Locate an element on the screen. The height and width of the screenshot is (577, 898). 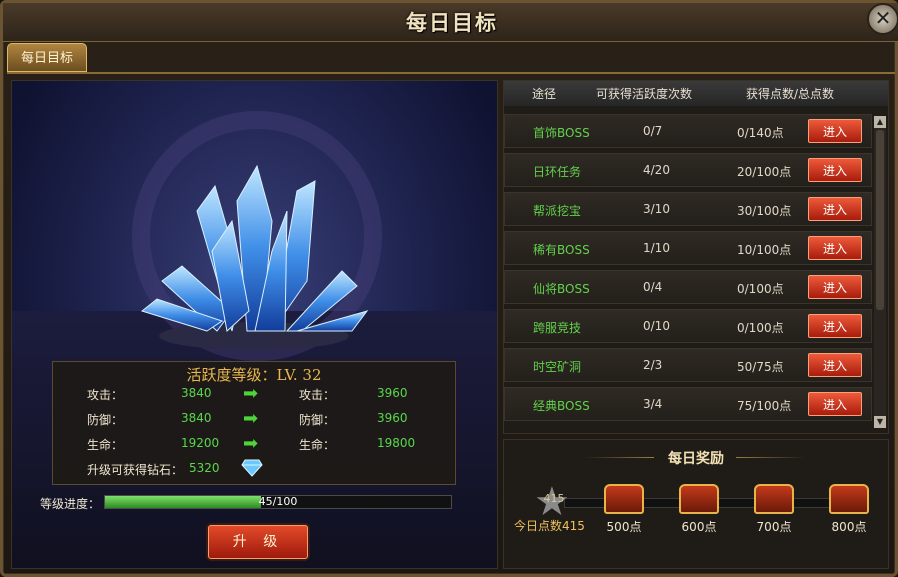
stat-next-label: 攻击： is located at coordinates (317, 395).